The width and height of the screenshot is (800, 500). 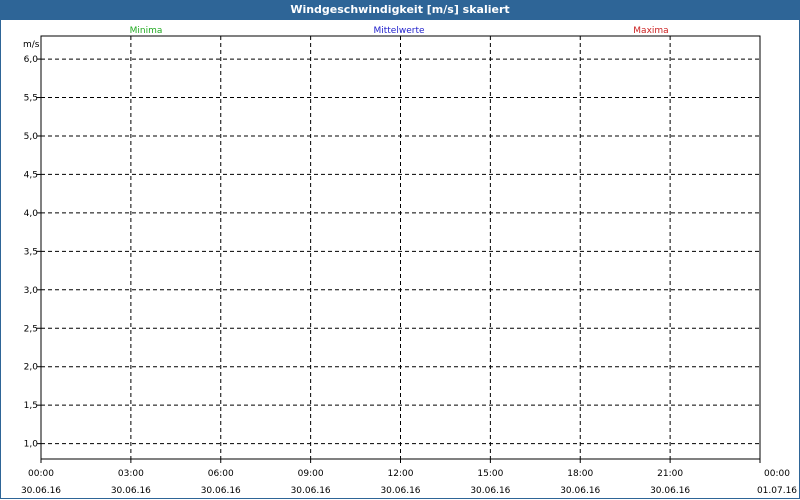 What do you see at coordinates (490, 474) in the screenshot?
I see `x-tick-time: 15:00` at bounding box center [490, 474].